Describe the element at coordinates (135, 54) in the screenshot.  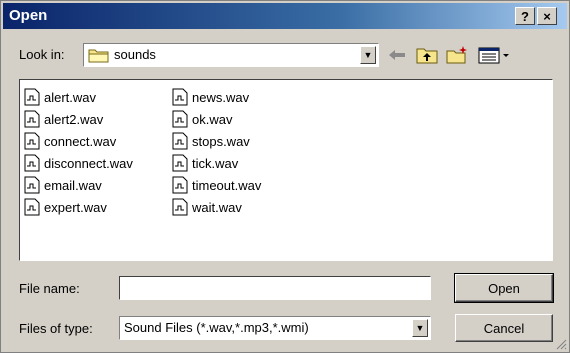
I see `lookin-value: sounds` at that location.